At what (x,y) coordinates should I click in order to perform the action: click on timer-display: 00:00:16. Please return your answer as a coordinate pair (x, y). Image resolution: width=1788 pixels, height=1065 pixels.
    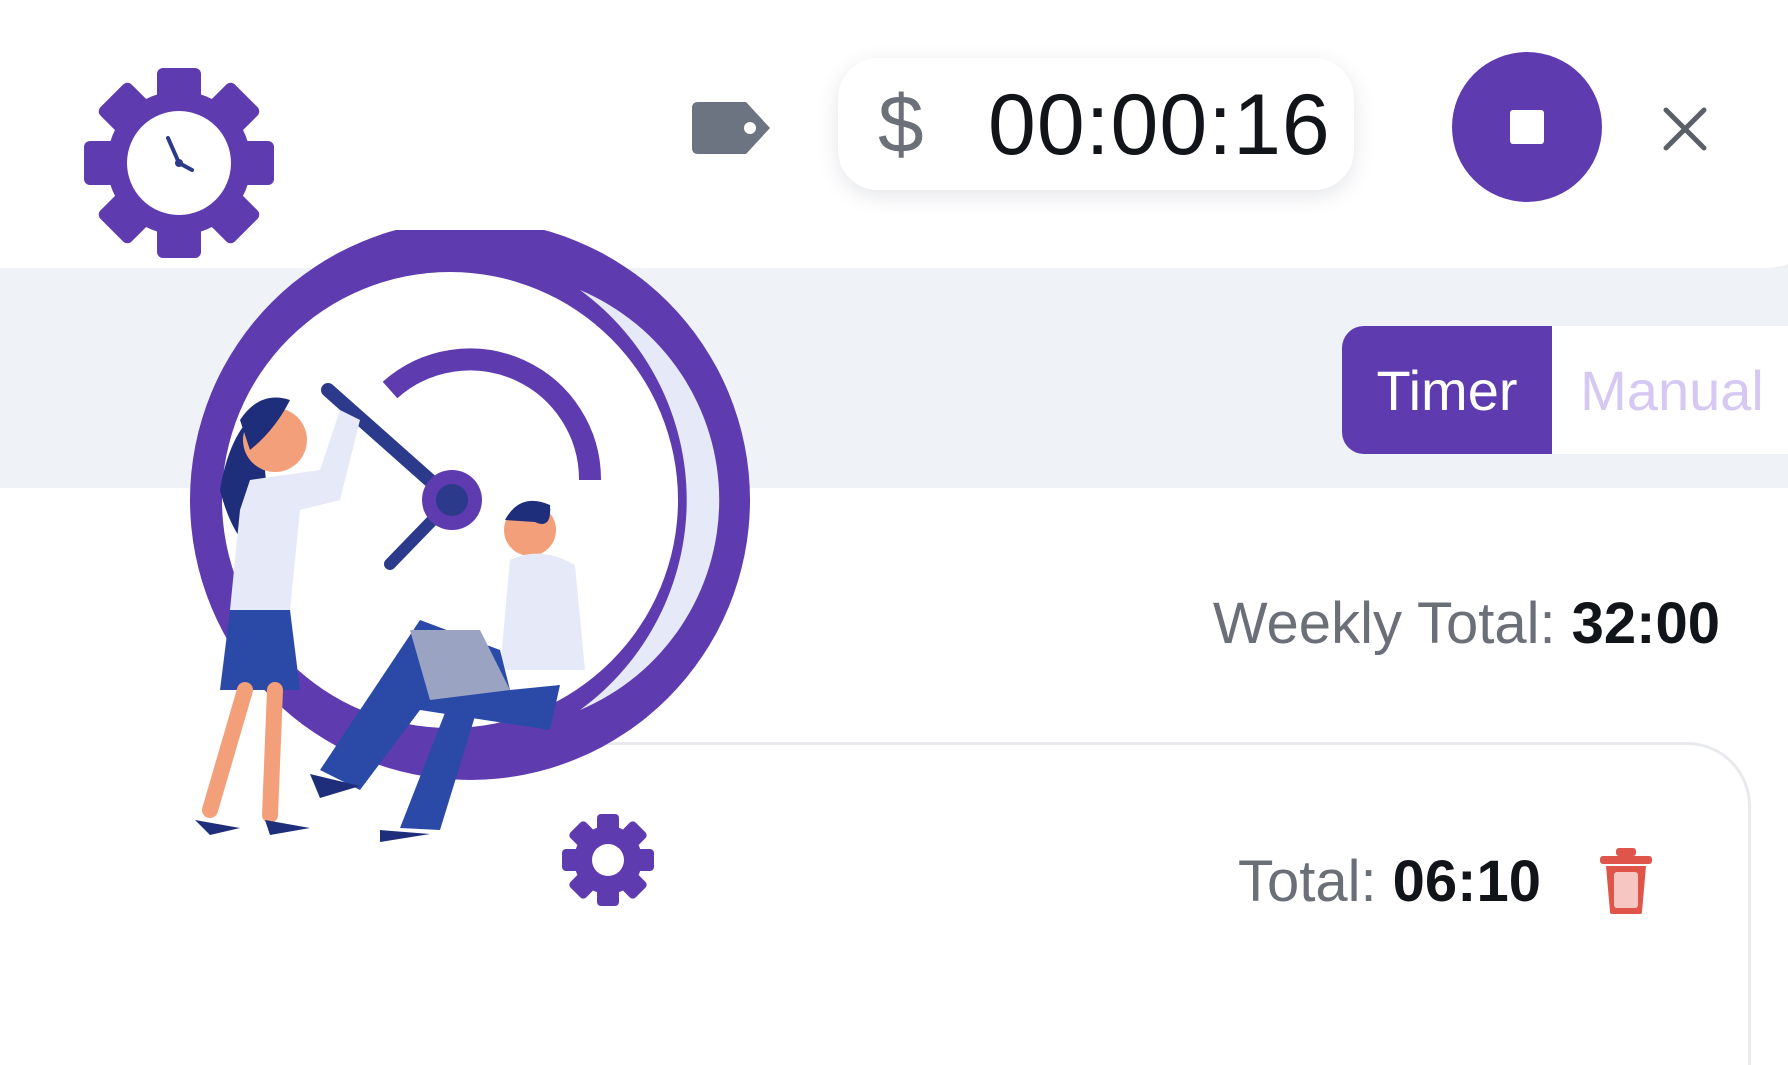
    Looking at the image, I should click on (1159, 125).